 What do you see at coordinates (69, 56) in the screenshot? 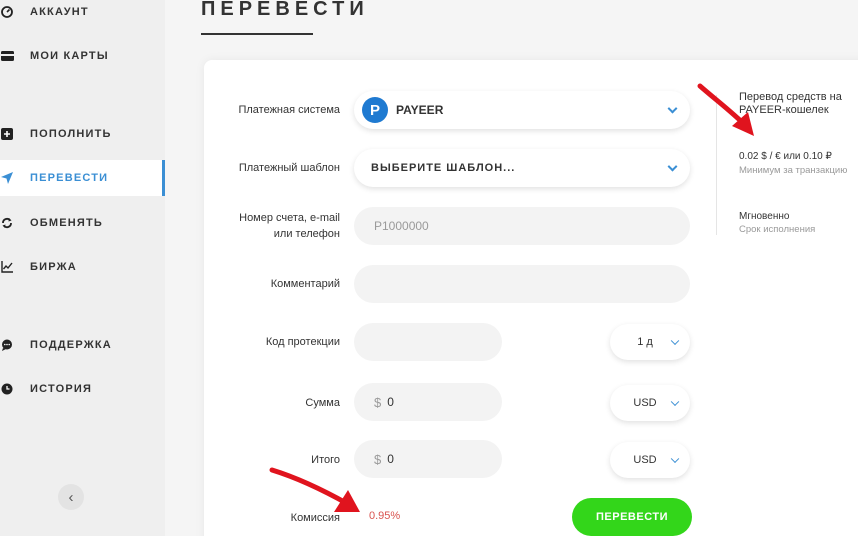
I see `sidebar-item-label: МОИ КАРТЫ` at bounding box center [69, 56].